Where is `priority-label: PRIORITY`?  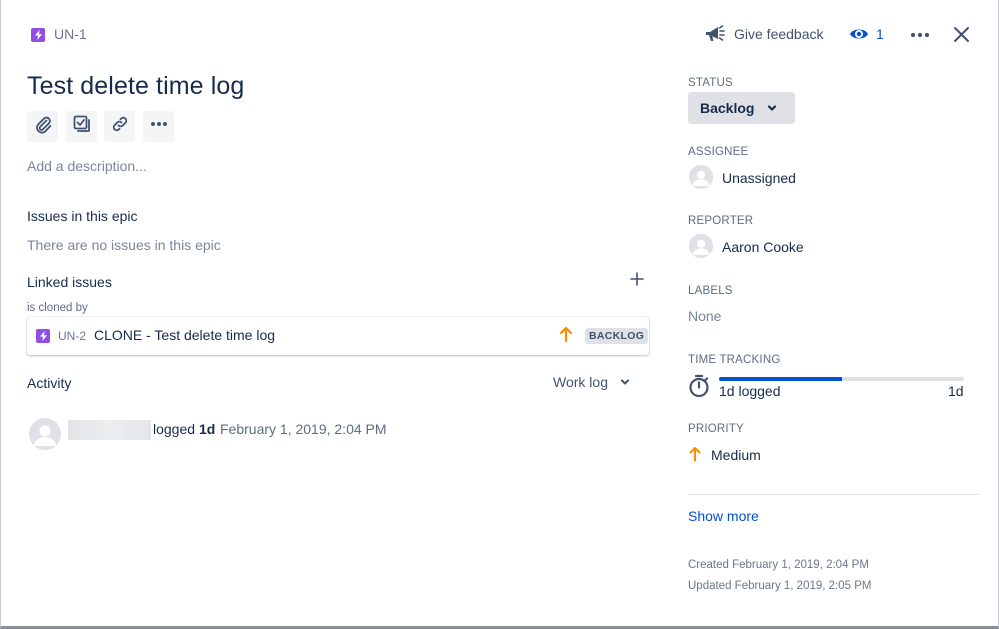 priority-label: PRIORITY is located at coordinates (716, 429).